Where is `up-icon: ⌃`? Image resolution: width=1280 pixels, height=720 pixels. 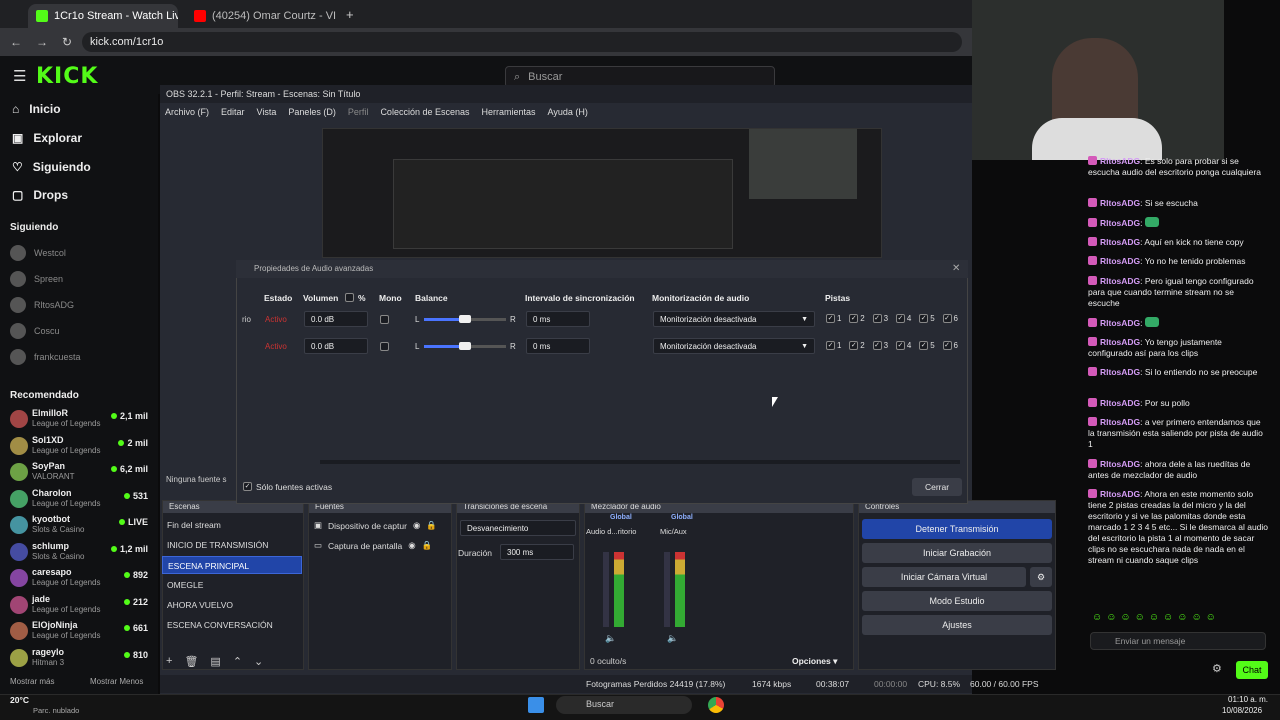 up-icon: ⌃ is located at coordinates (237, 661).